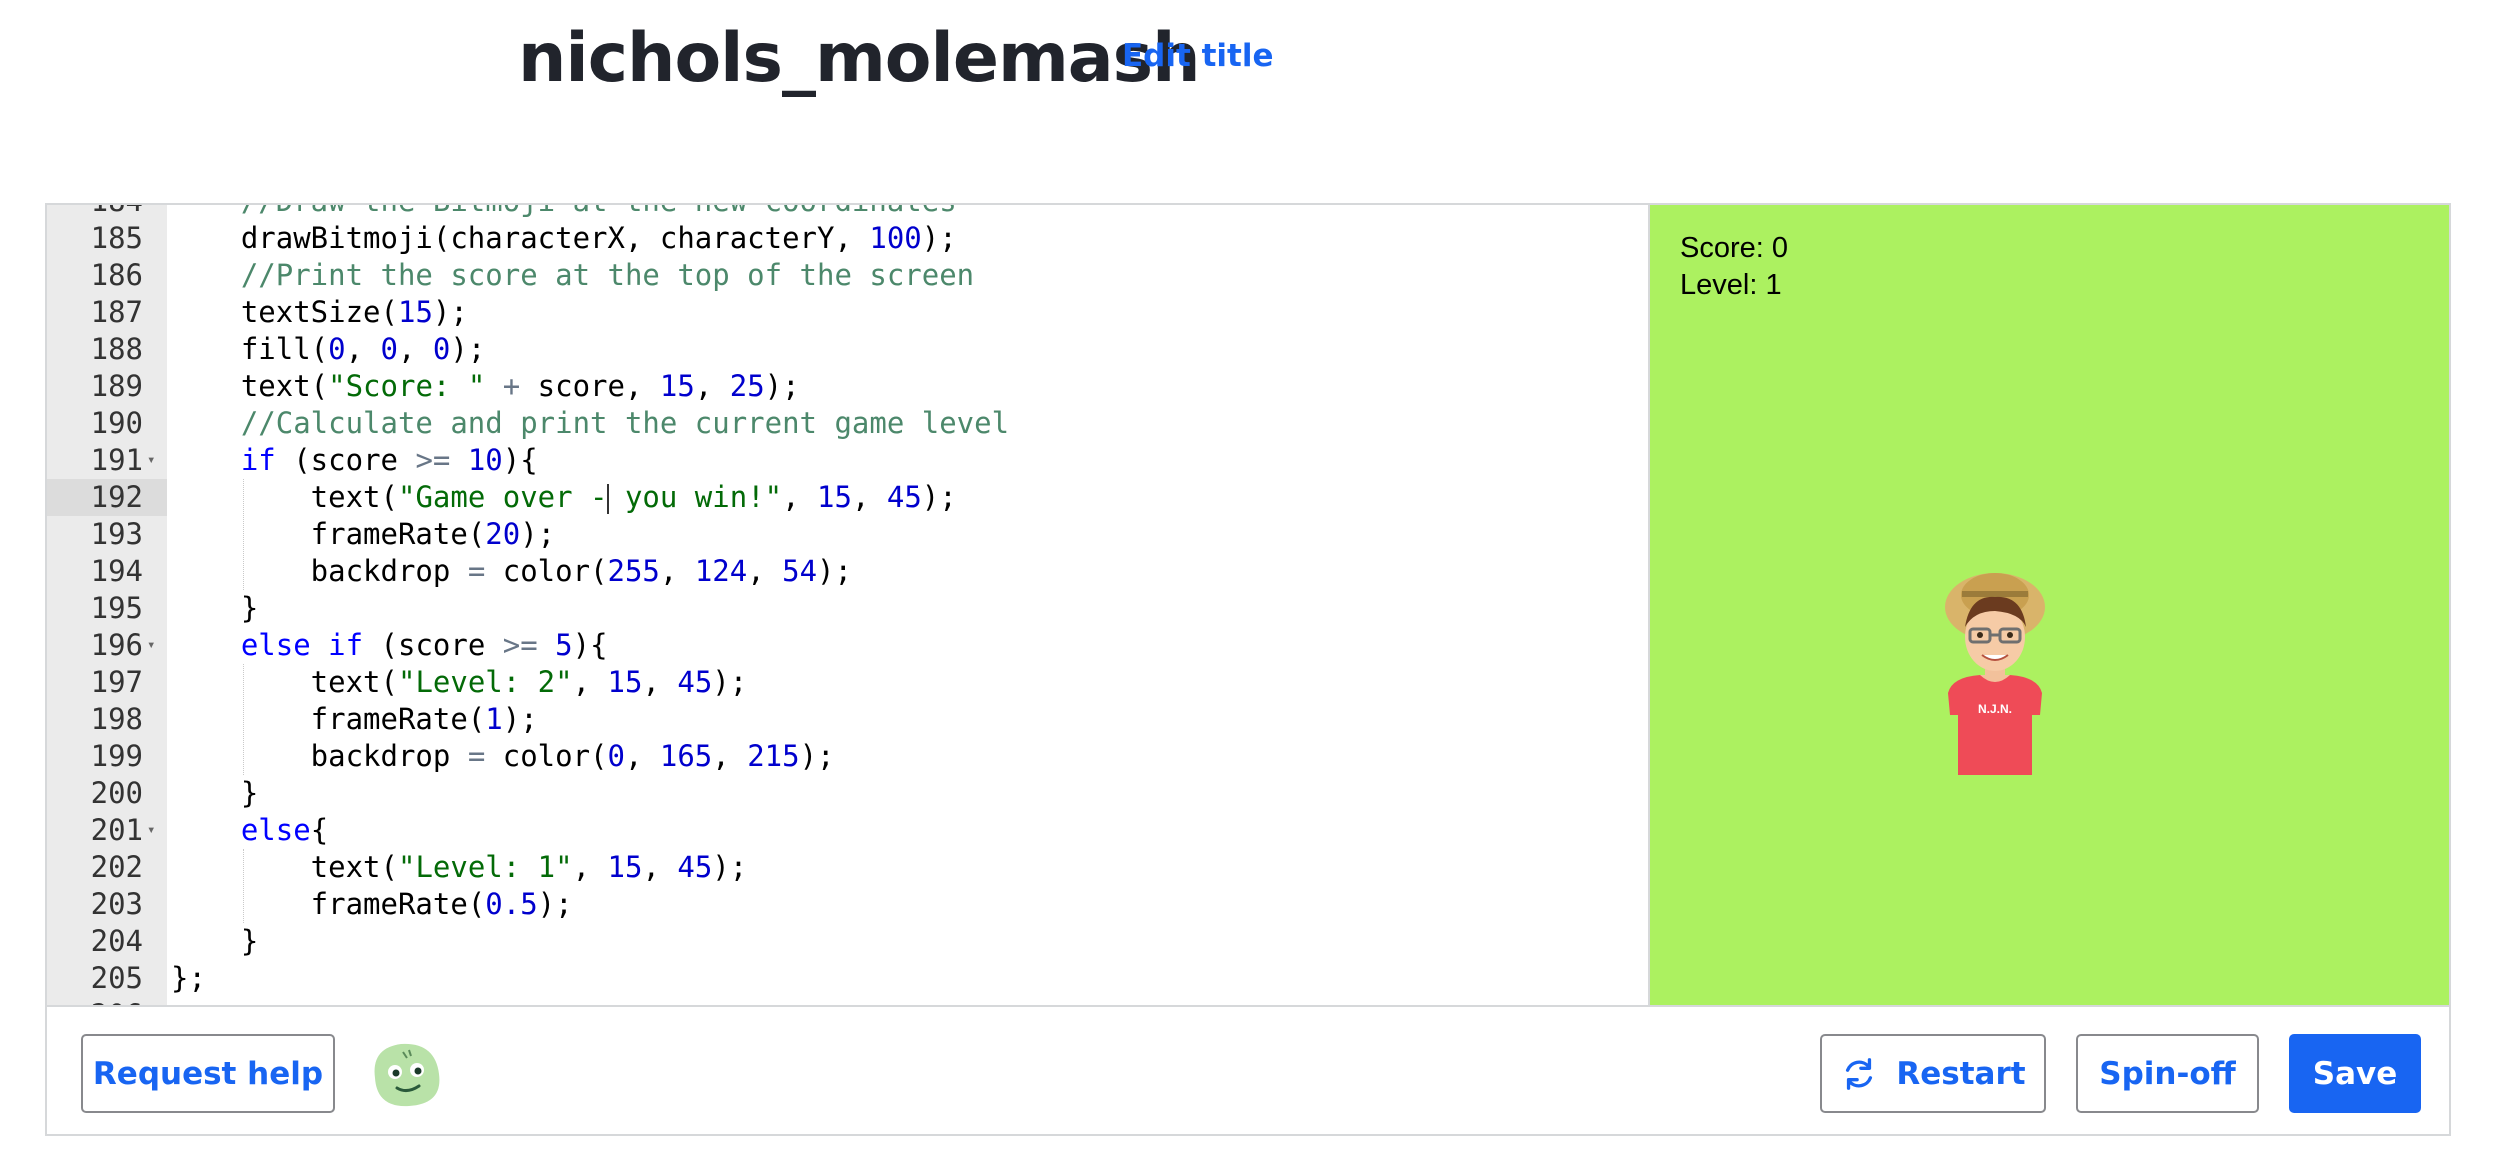 Image resolution: width=2502 pixels, height=1164 pixels. Describe the element at coordinates (302, 645) in the screenshot. I see `code-token: else if` at that location.